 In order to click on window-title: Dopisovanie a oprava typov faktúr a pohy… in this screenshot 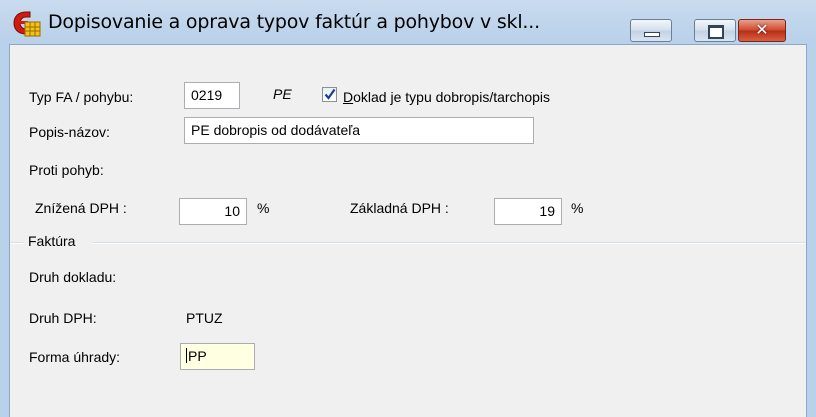, I will do `click(294, 22)`.